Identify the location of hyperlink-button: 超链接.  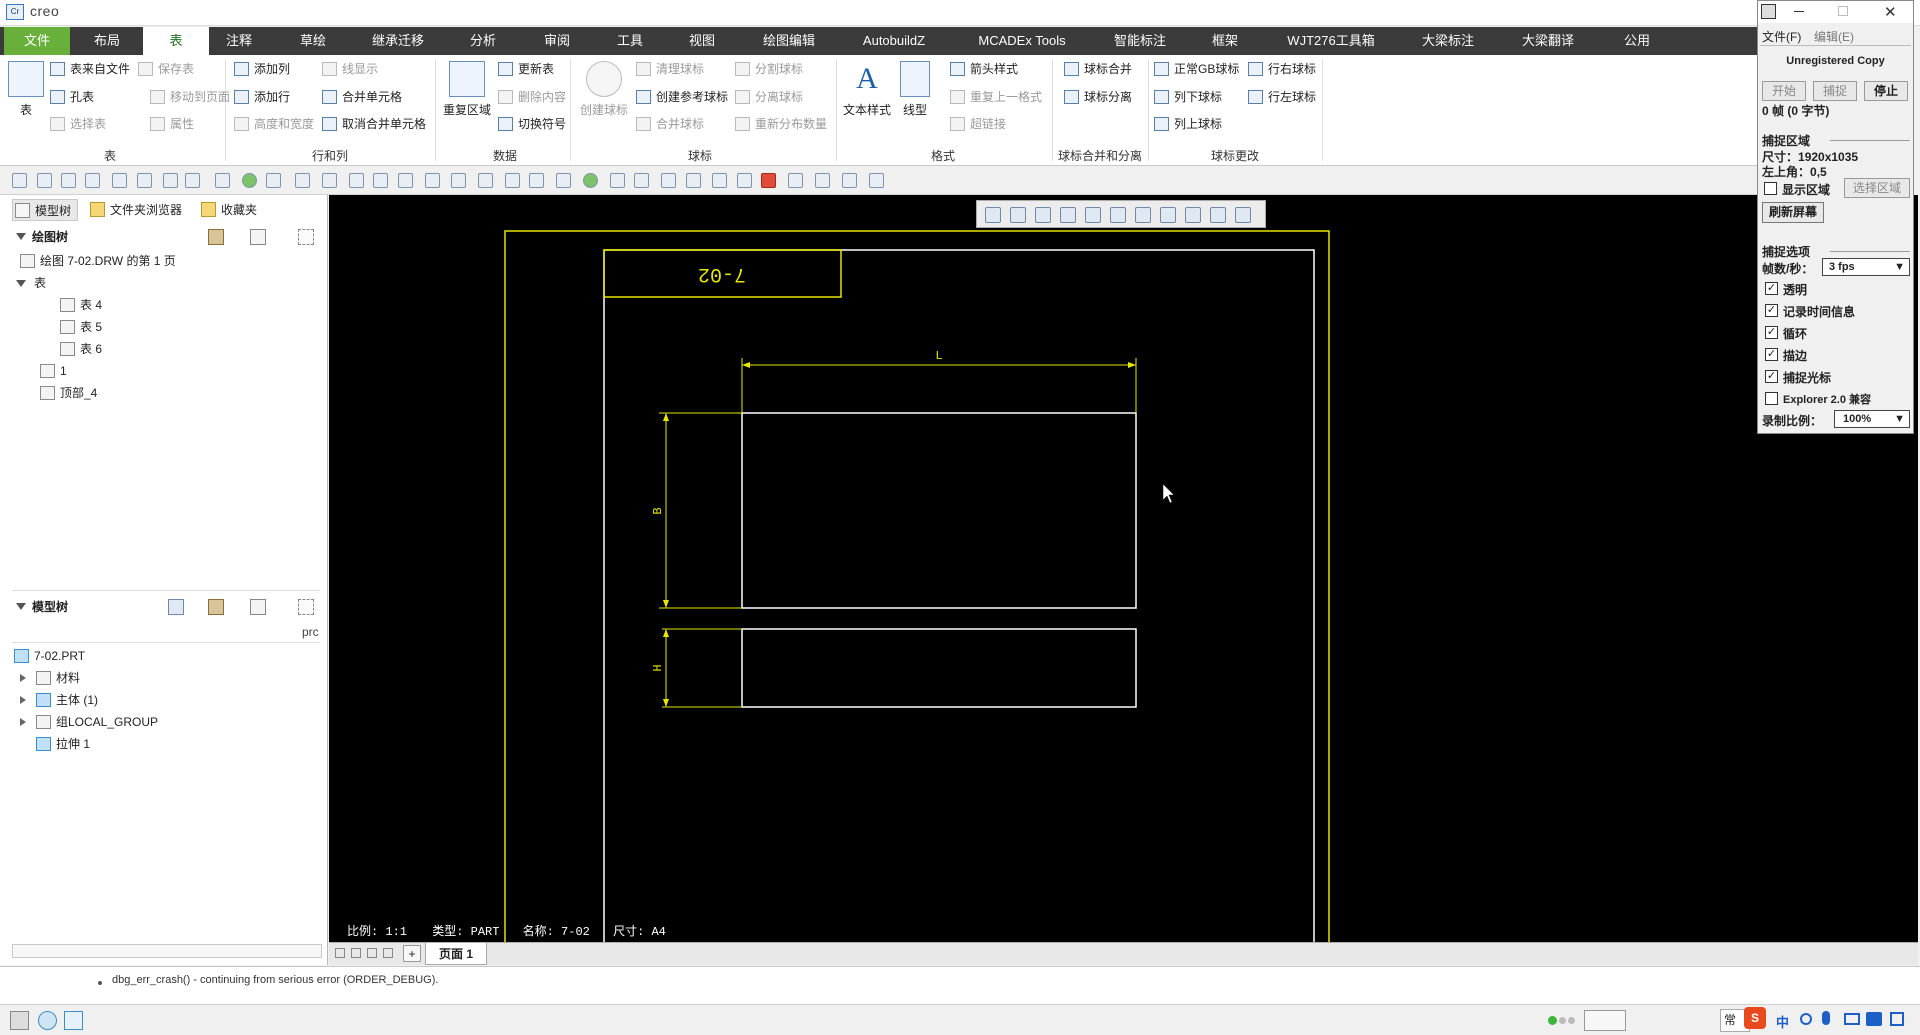
(978, 124).